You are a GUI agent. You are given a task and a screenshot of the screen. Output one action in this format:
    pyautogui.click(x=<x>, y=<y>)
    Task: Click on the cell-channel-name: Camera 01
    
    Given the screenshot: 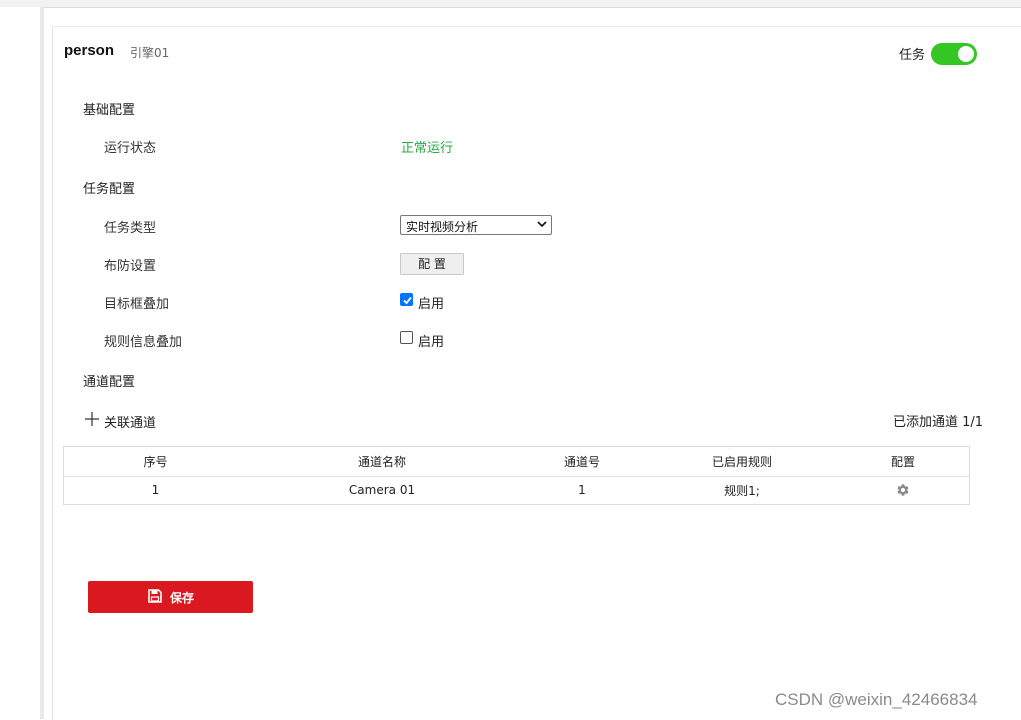 What is the action you would take?
    pyautogui.click(x=382, y=490)
    